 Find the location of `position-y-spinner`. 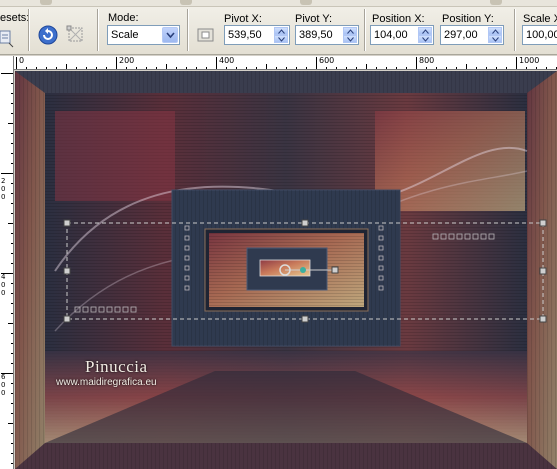

position-y-spinner is located at coordinates (495, 35).